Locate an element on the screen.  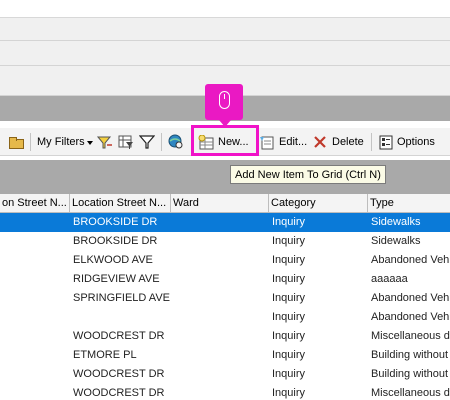
mouse-click-indicator is located at coordinates (224, 105).